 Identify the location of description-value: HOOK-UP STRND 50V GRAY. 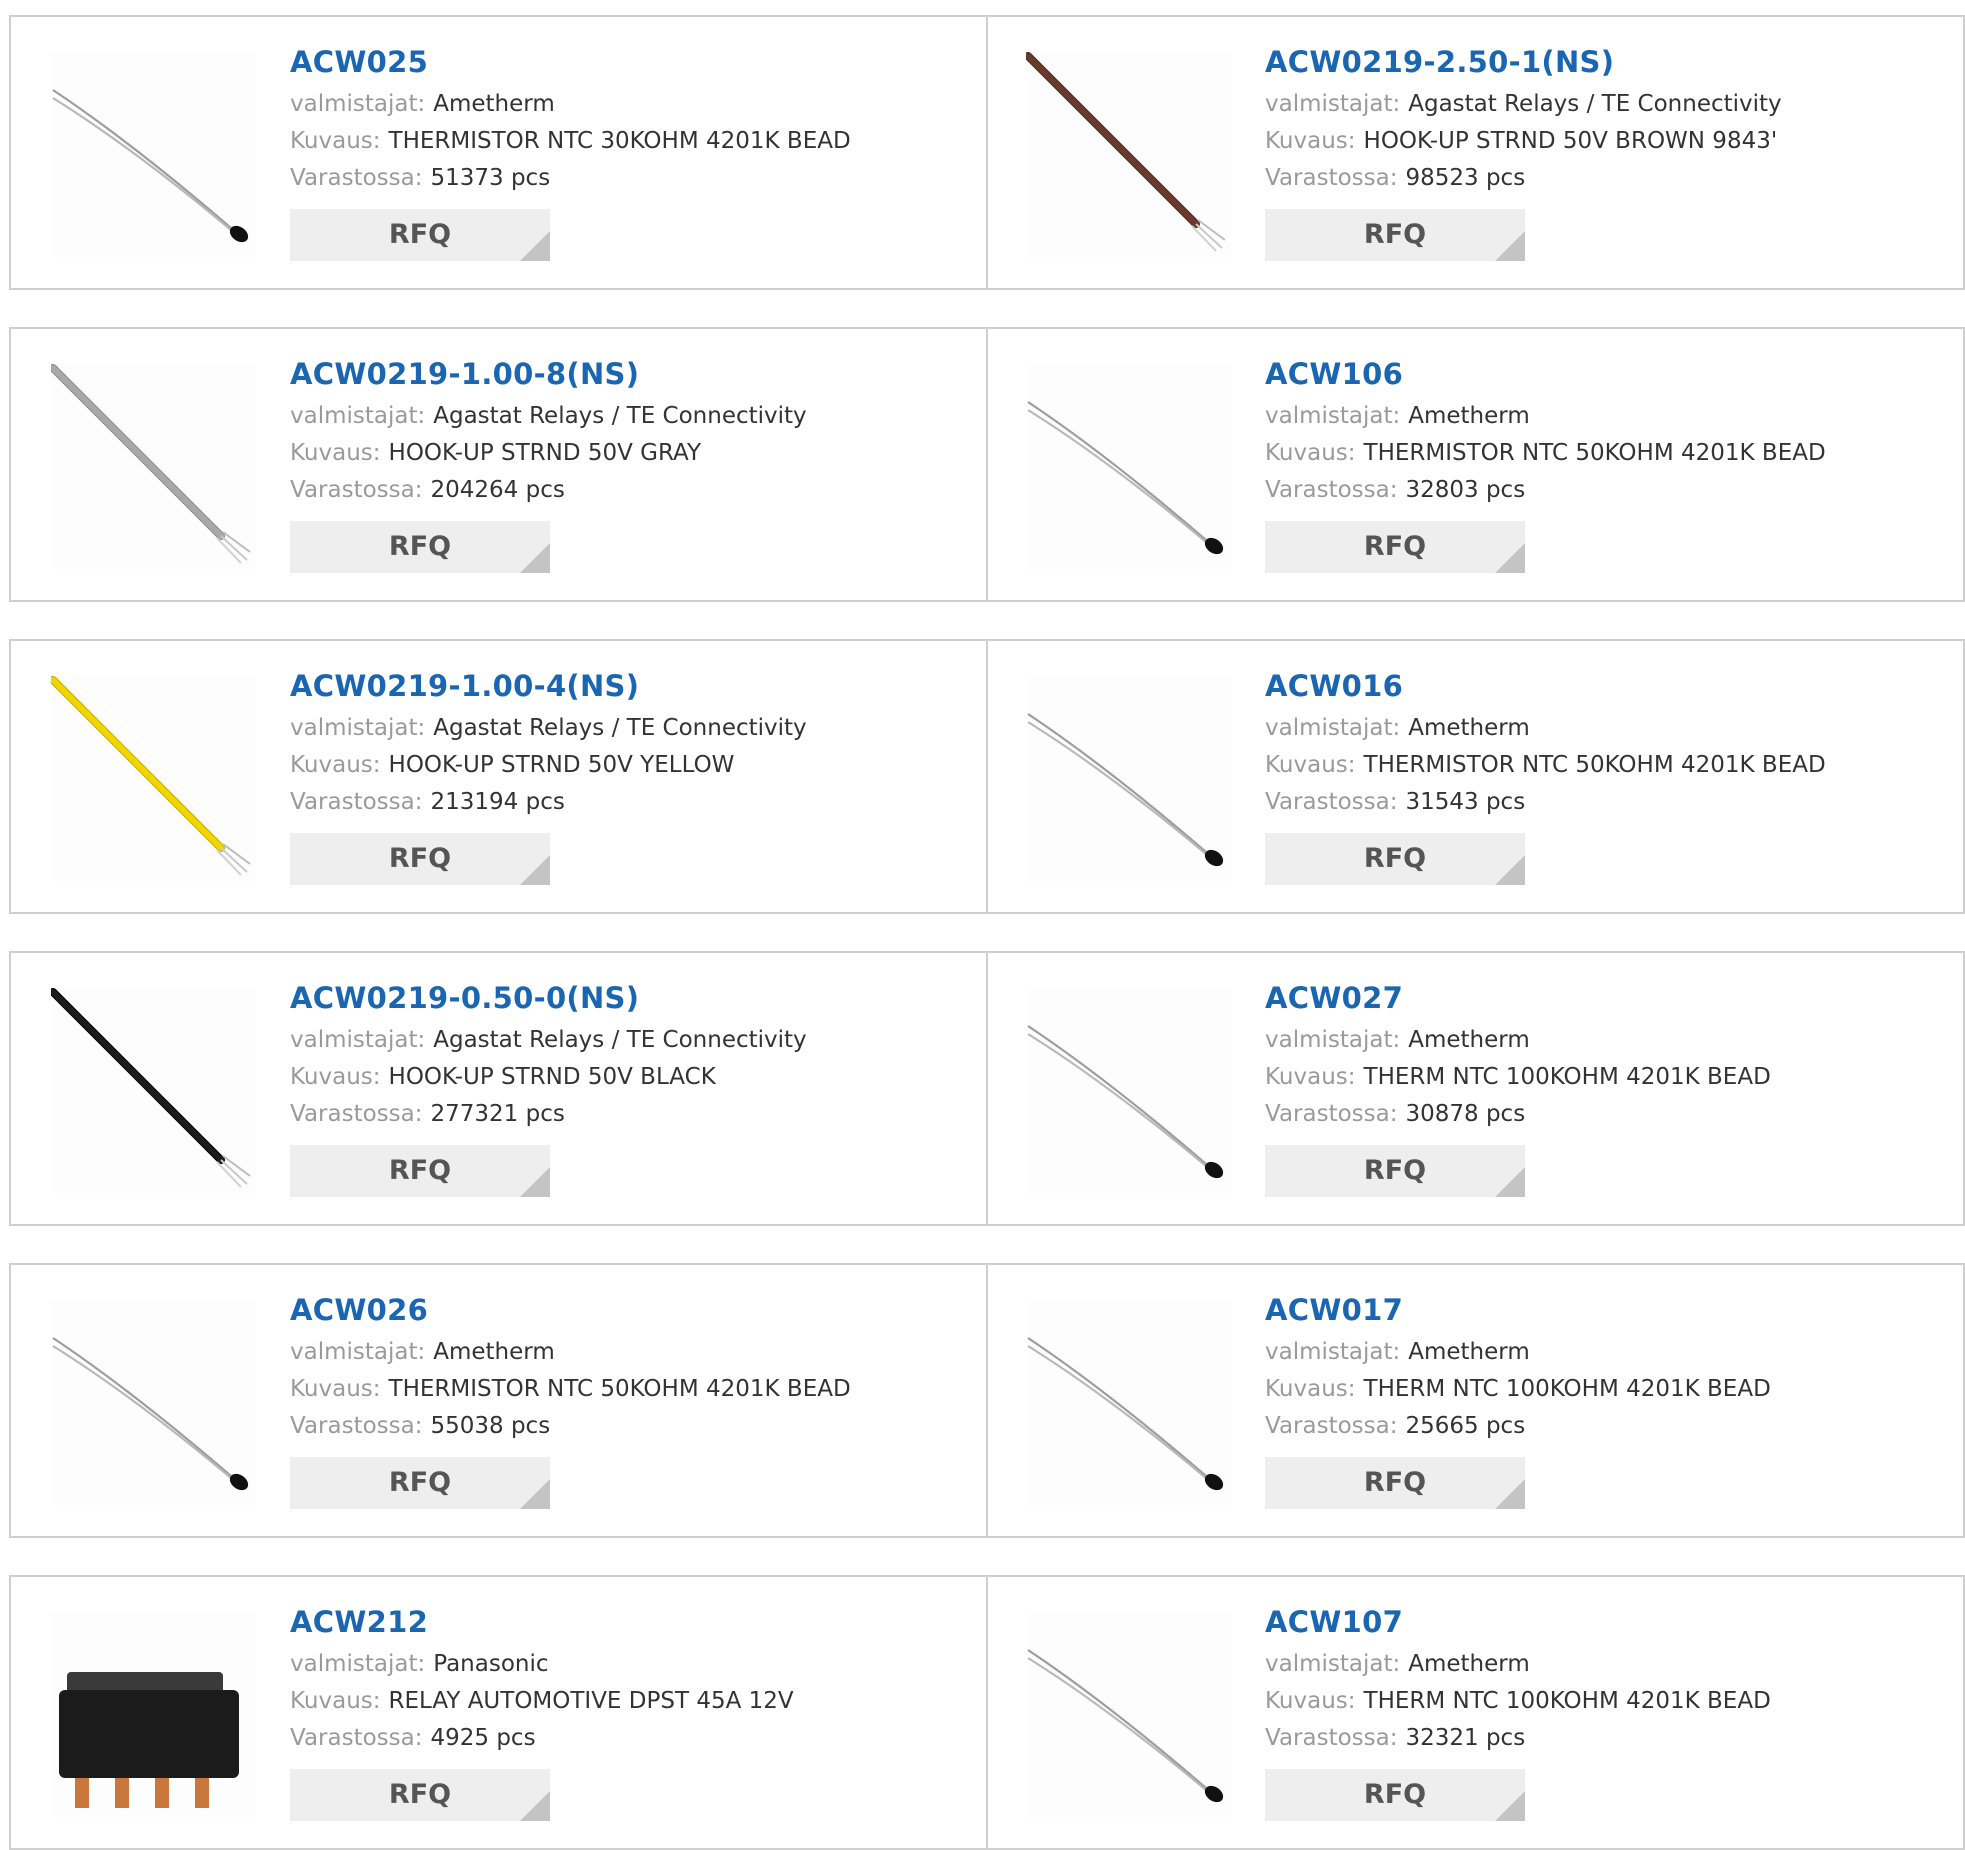
(545, 452).